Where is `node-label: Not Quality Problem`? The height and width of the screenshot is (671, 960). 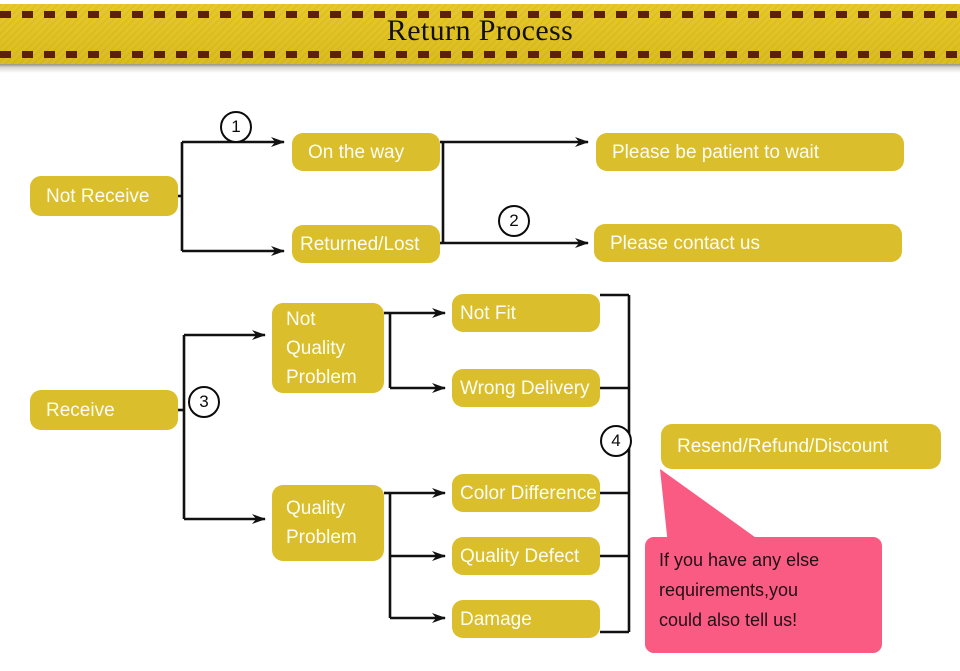 node-label: Not Quality Problem is located at coordinates (321, 348).